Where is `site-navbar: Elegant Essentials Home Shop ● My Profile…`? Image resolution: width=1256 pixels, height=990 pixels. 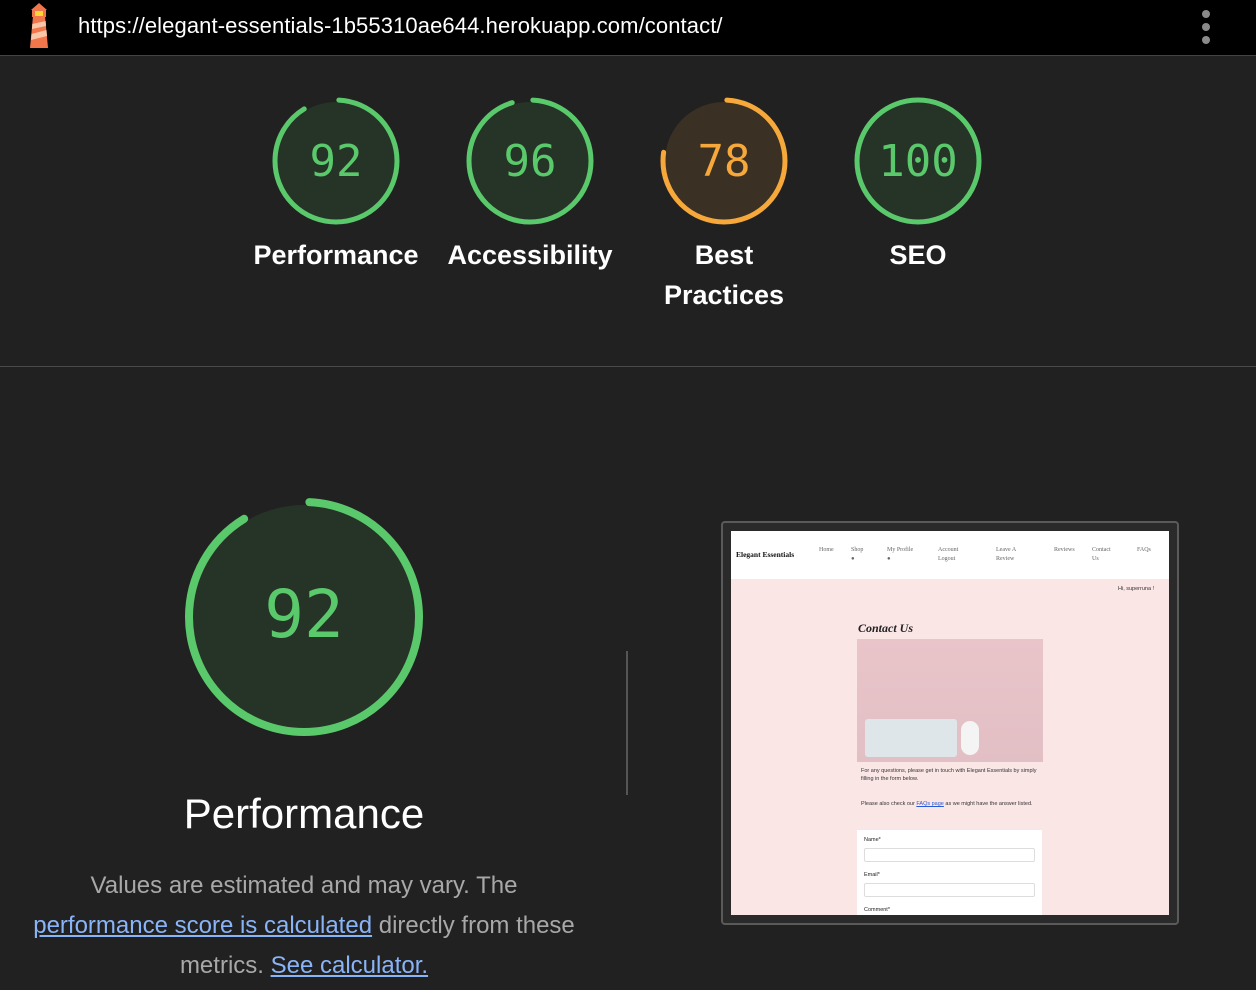
site-navbar: Elegant Essentials Home Shop ● My Profile… is located at coordinates (950, 555).